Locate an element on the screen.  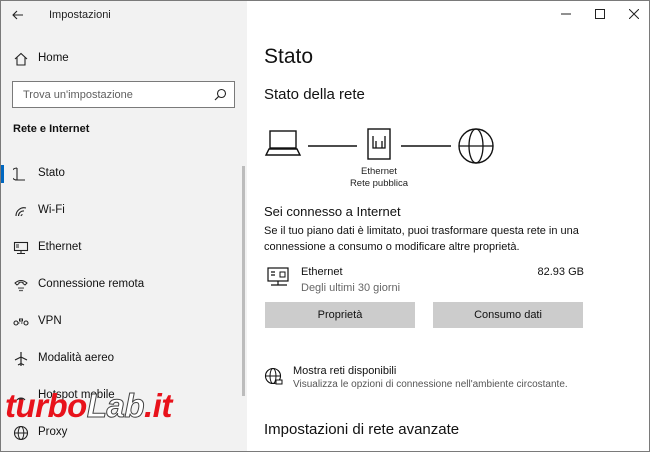
back-arrow-icon is located at coordinates (17, 15).